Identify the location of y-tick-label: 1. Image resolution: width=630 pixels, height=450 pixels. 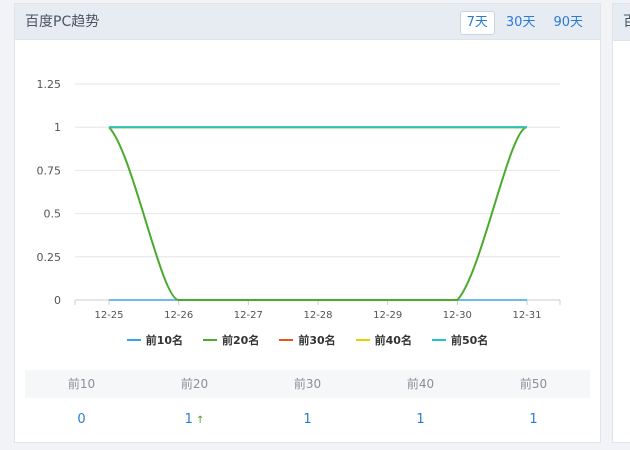
(57, 127).